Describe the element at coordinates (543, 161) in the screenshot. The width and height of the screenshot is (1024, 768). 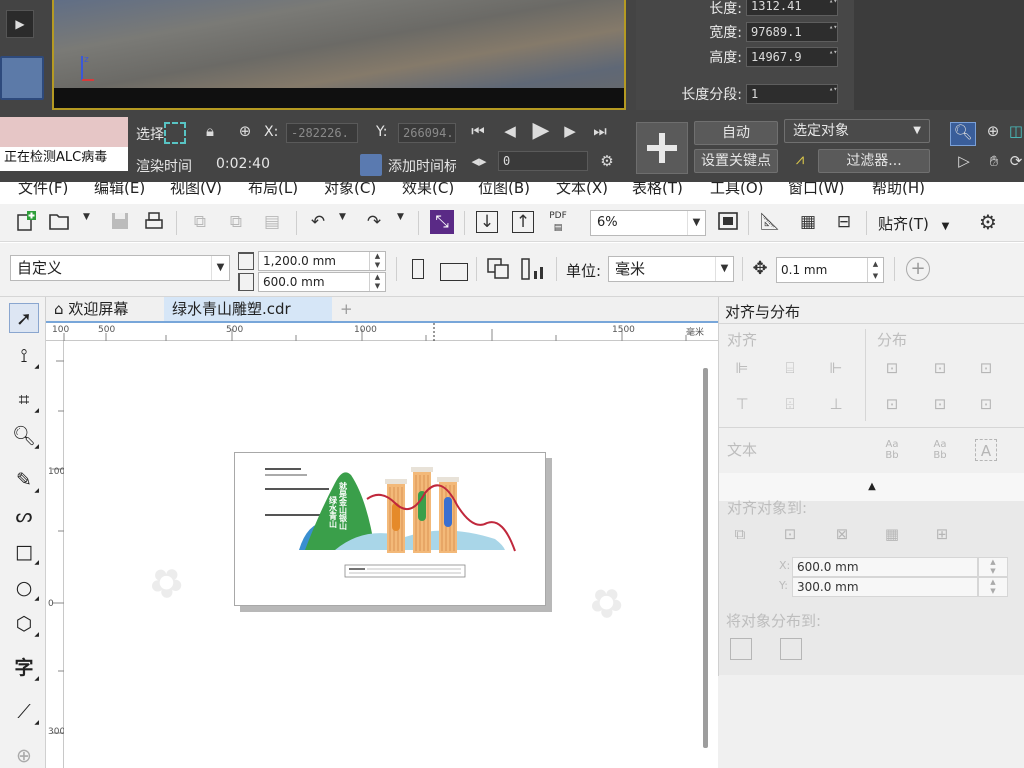
I see `current-frame-field: 0` at that location.